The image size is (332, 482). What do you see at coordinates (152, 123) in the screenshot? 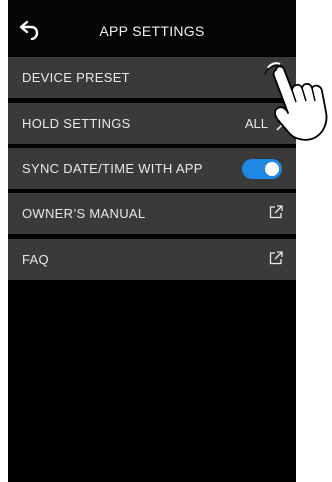
I see `hold-settings-row: HOLD SETTINGS ALL` at bounding box center [152, 123].